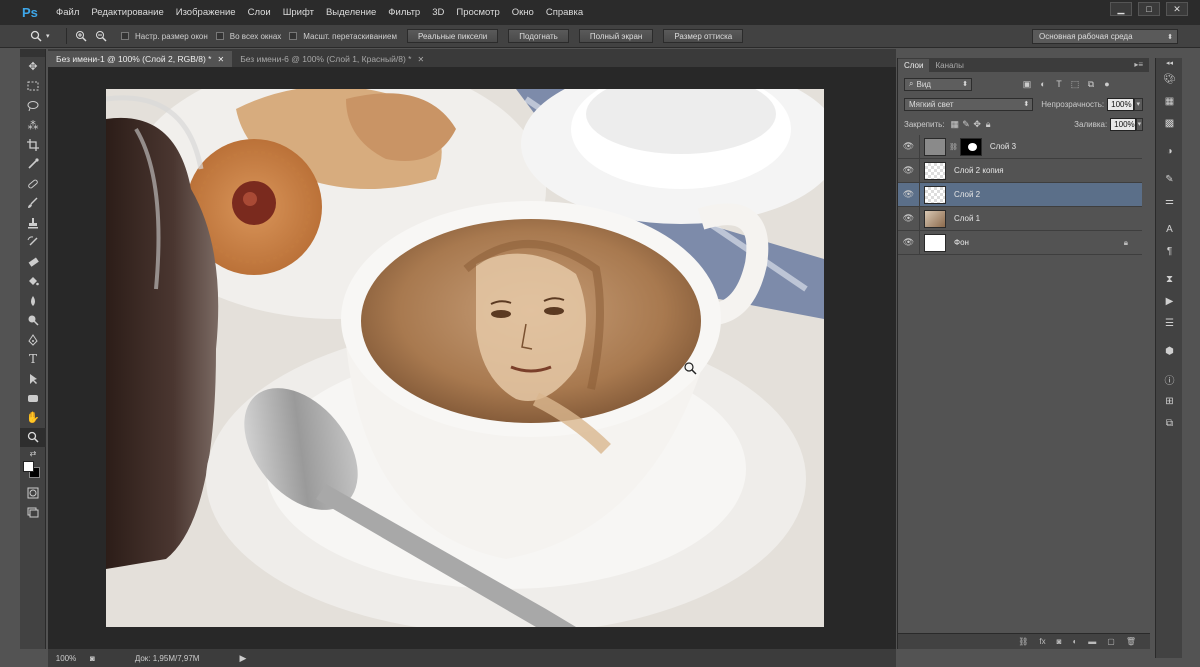 The image size is (1200, 667). I want to click on opacity-input: 100%, so click(1120, 104).